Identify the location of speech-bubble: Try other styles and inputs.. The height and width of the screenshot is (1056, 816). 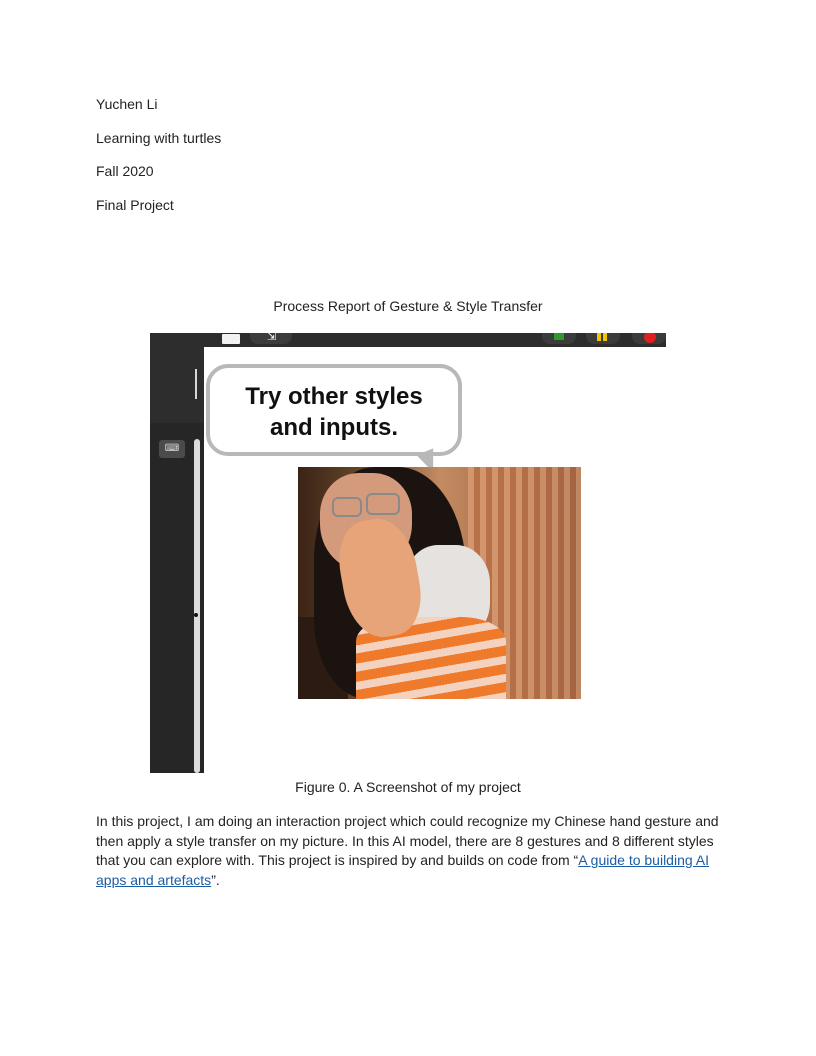
(334, 410).